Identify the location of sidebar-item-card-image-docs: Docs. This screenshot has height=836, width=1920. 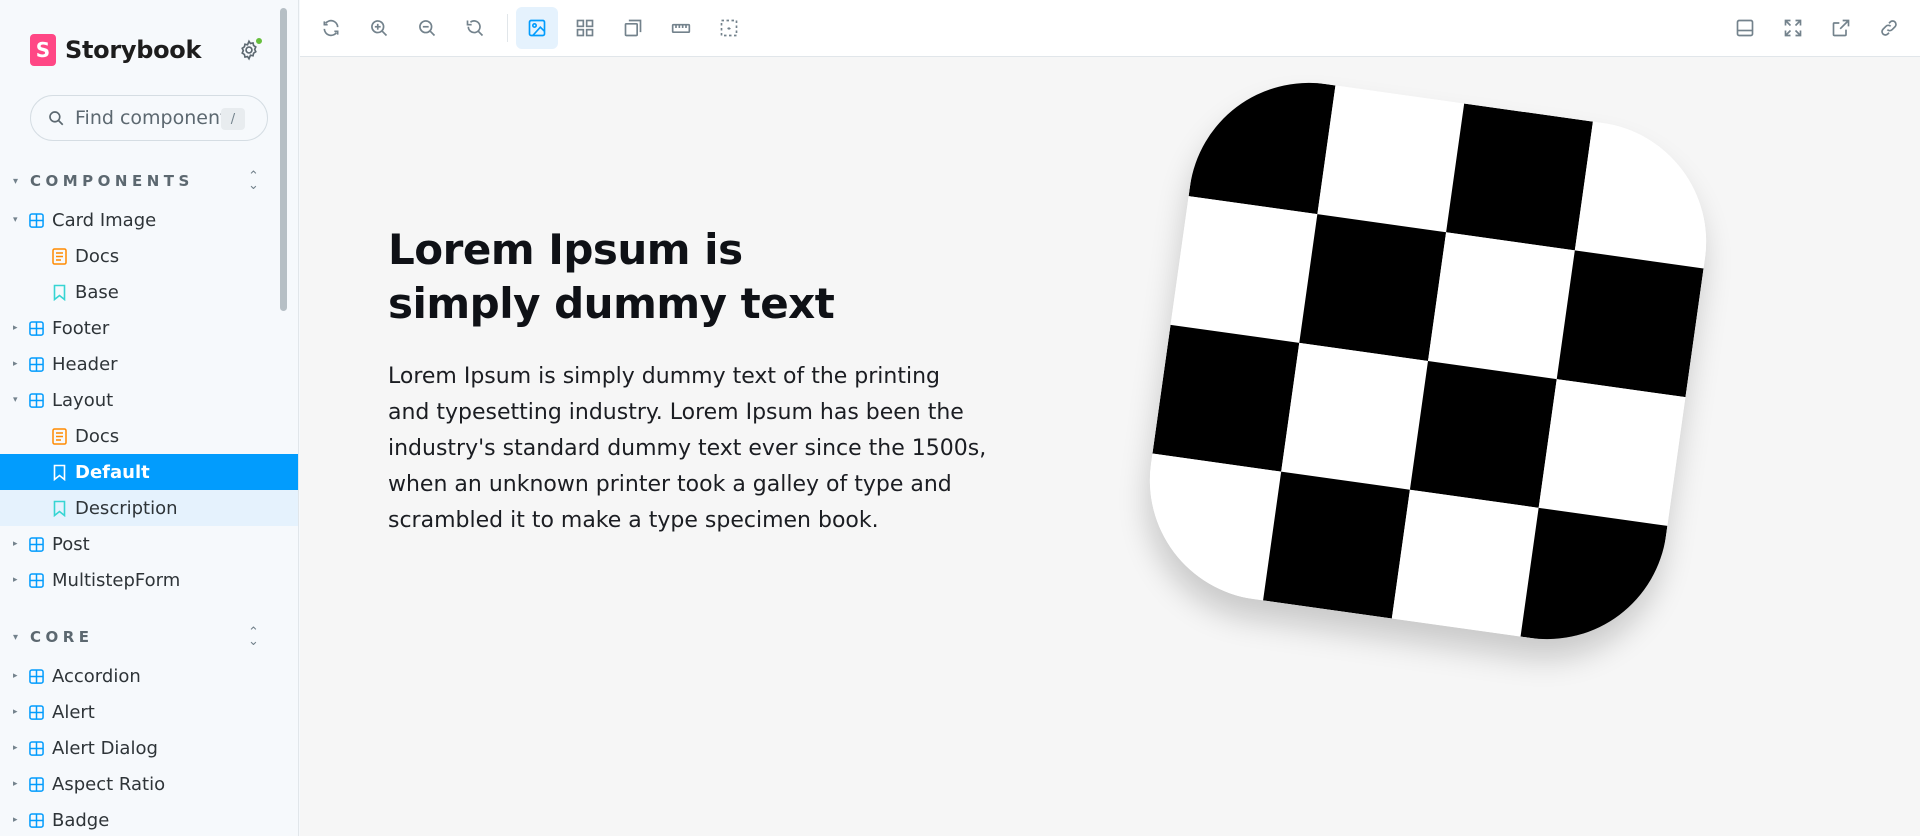
(149, 256).